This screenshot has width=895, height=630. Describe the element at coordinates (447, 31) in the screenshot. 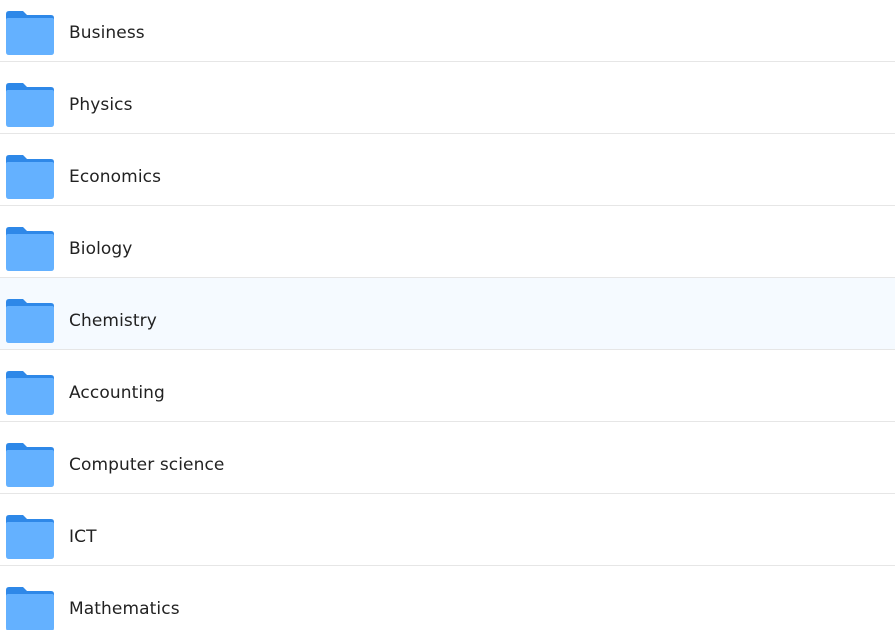

I see `folder-item-business: Business` at that location.